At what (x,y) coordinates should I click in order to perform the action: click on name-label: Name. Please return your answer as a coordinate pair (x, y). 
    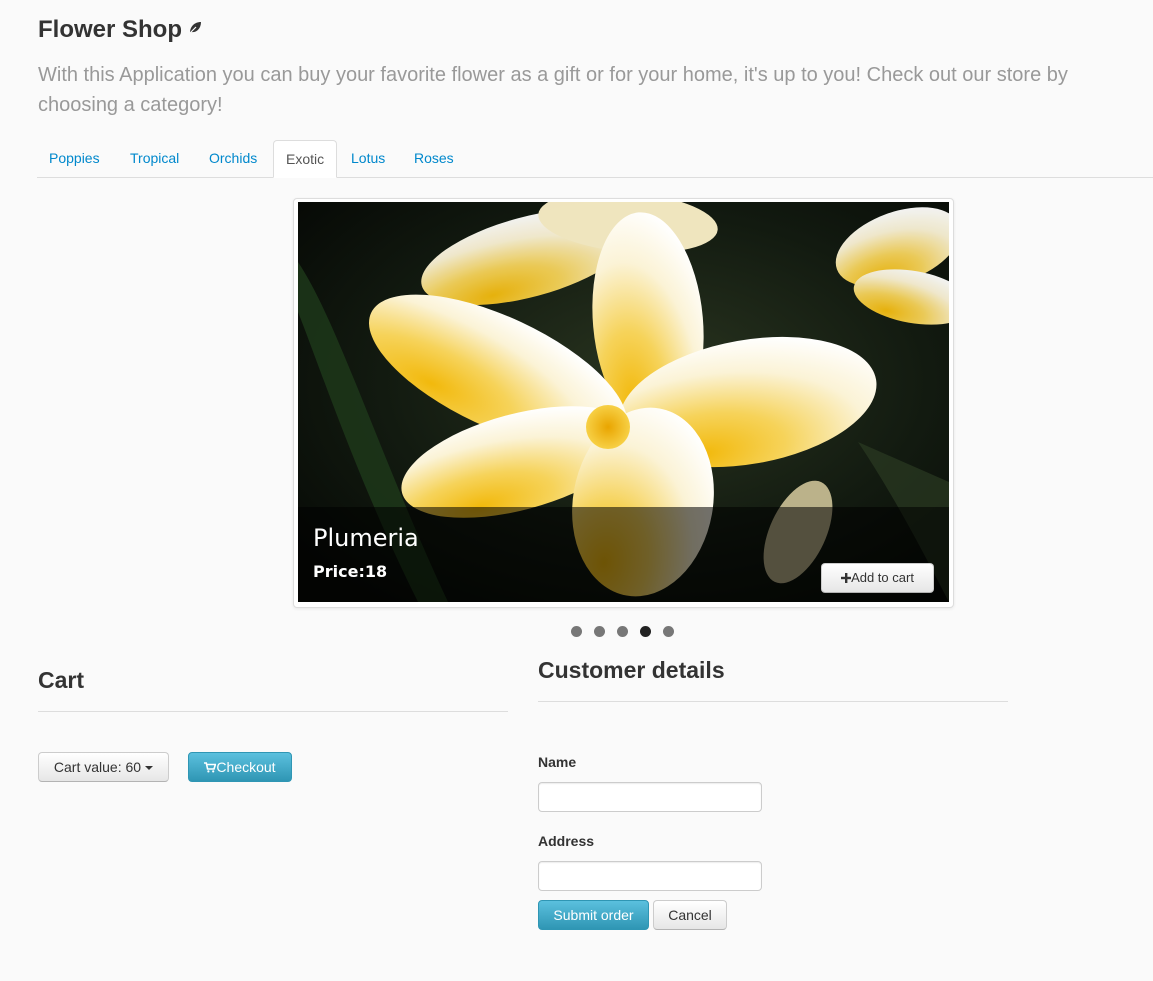
    Looking at the image, I should click on (557, 762).